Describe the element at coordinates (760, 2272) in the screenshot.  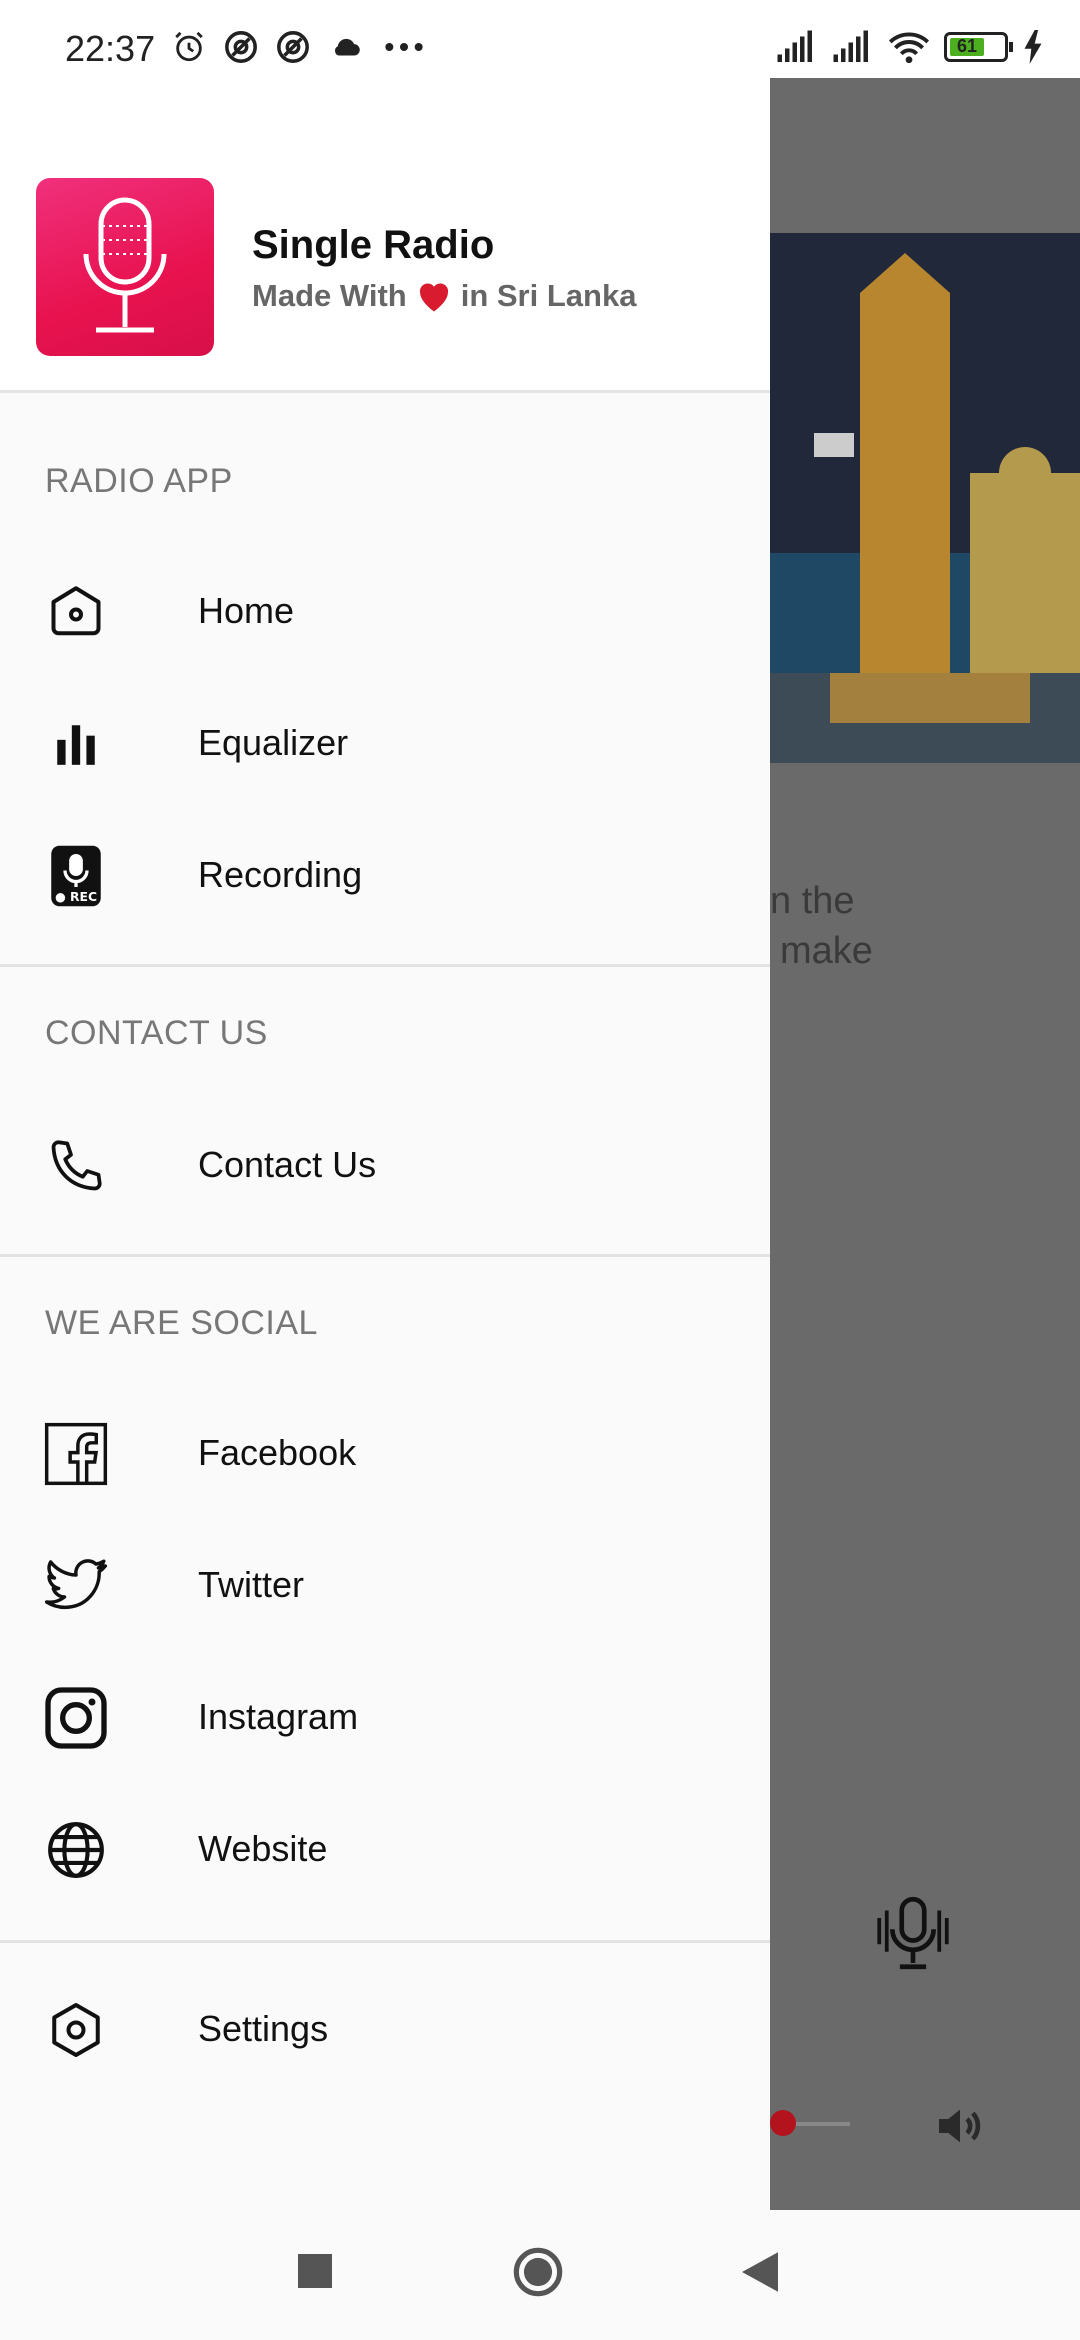
I see `back-button` at that location.